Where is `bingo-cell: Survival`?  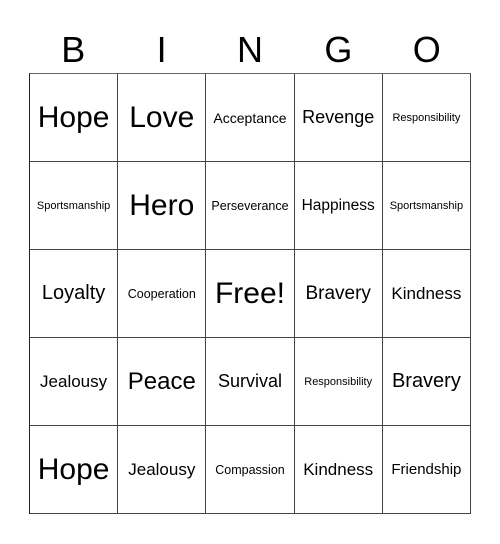
bingo-cell: Survival is located at coordinates (250, 382).